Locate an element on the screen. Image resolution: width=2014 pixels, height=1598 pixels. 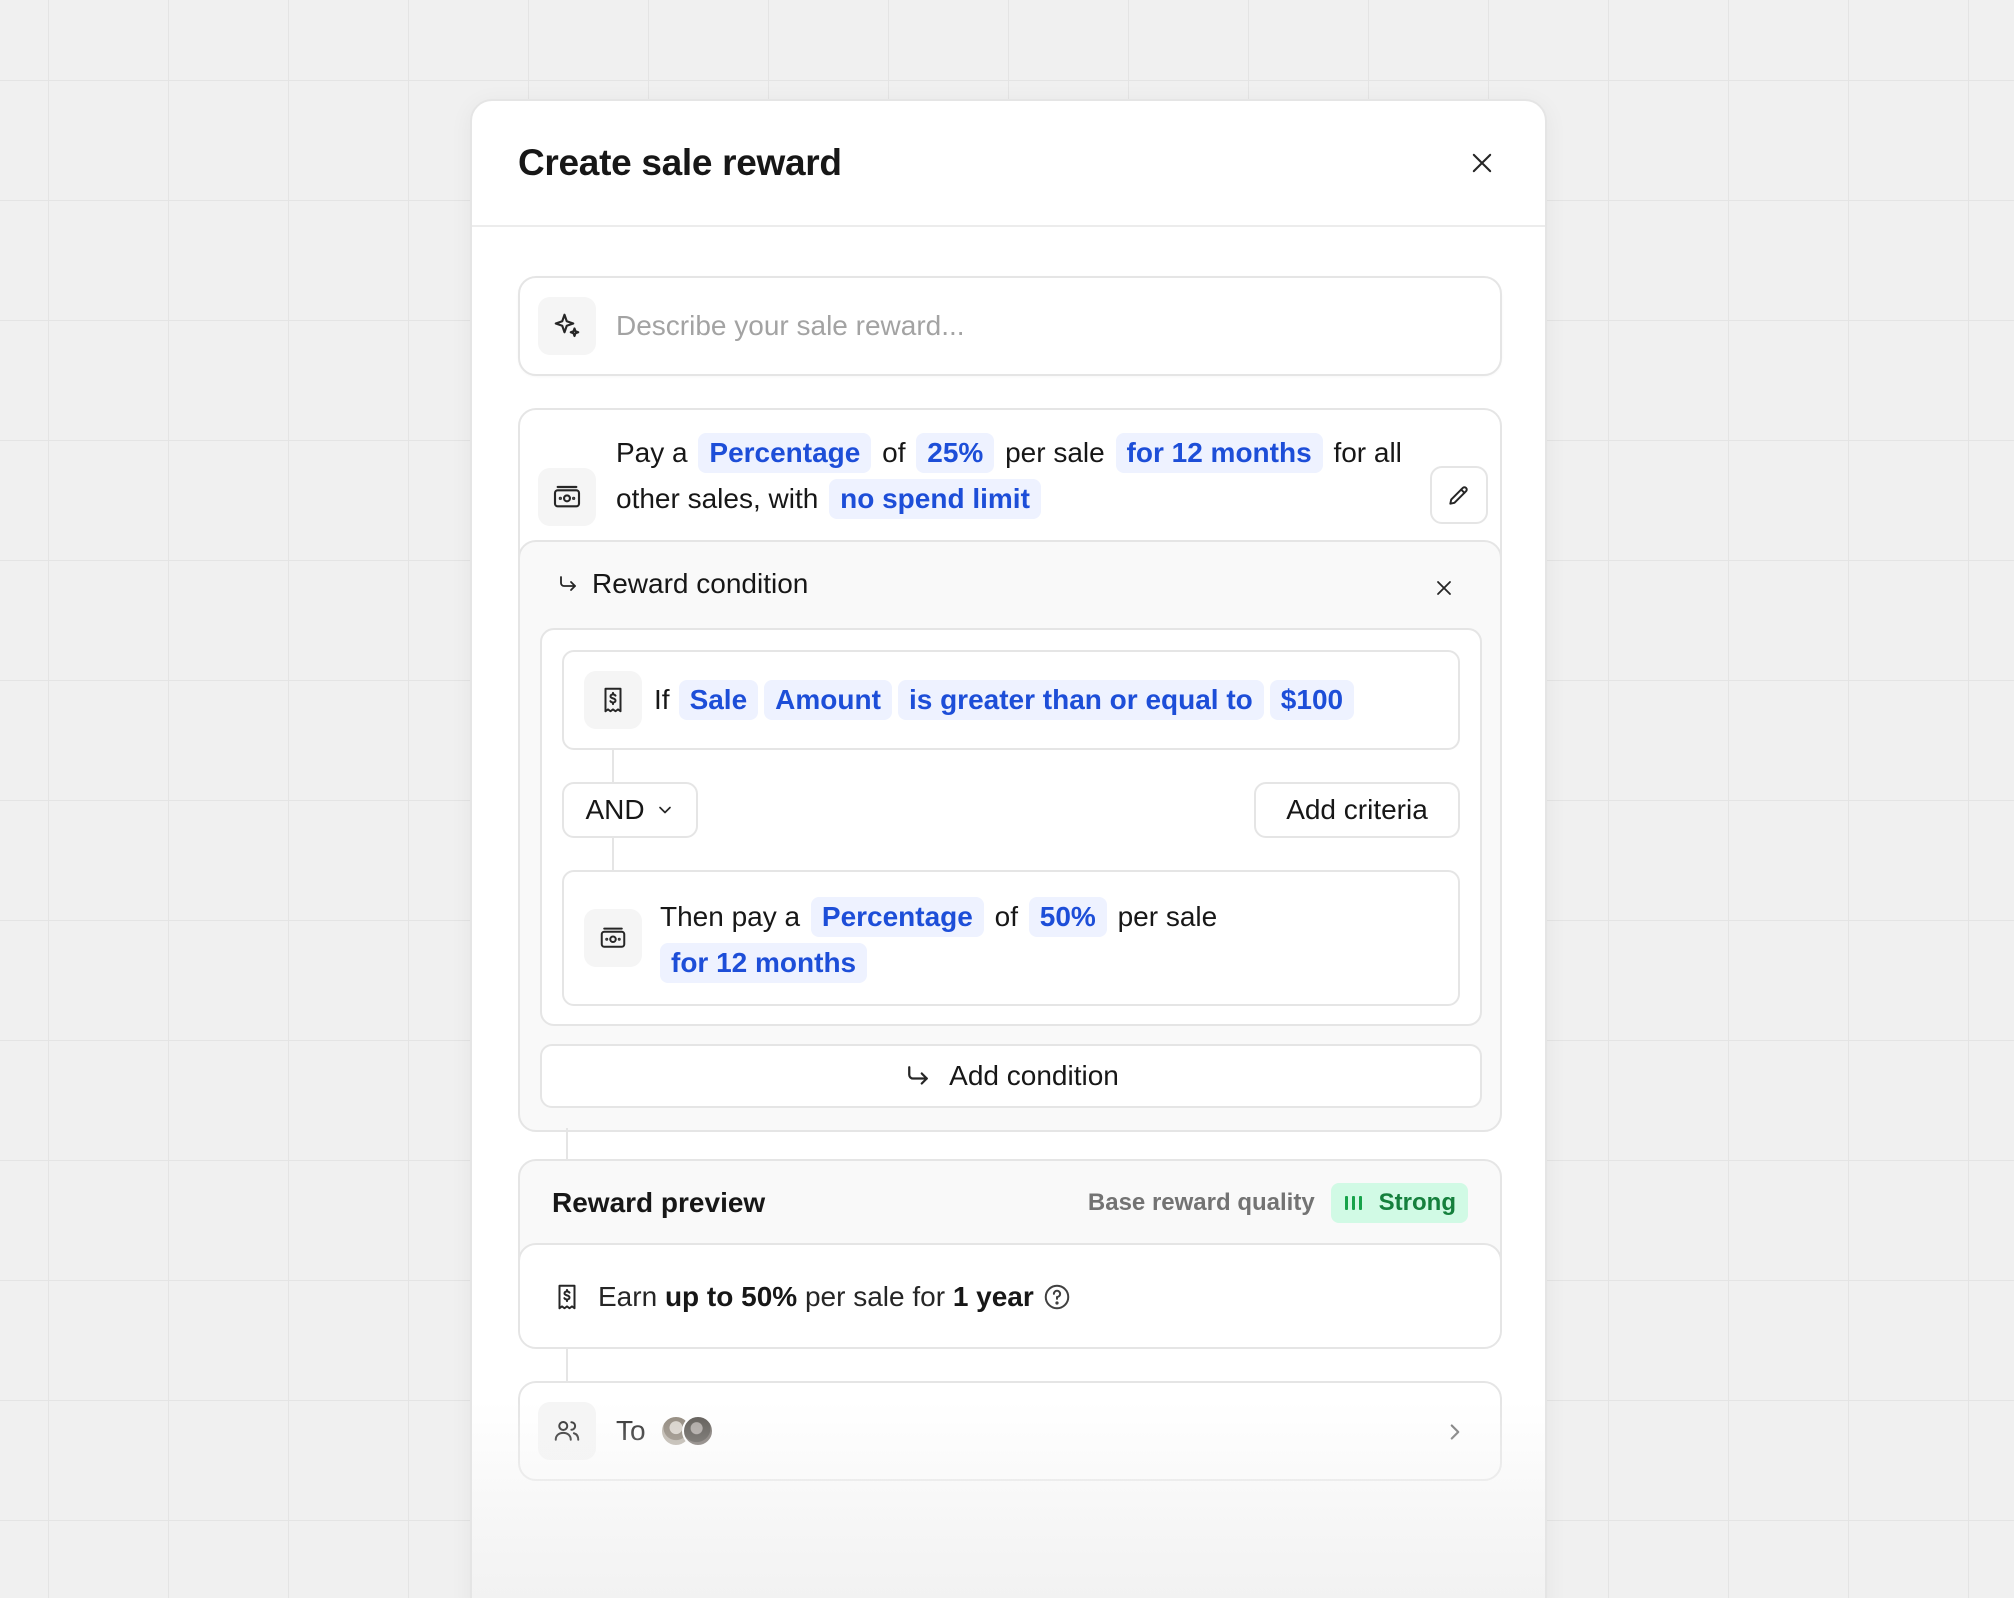
reward-of: of is located at coordinates (894, 452).